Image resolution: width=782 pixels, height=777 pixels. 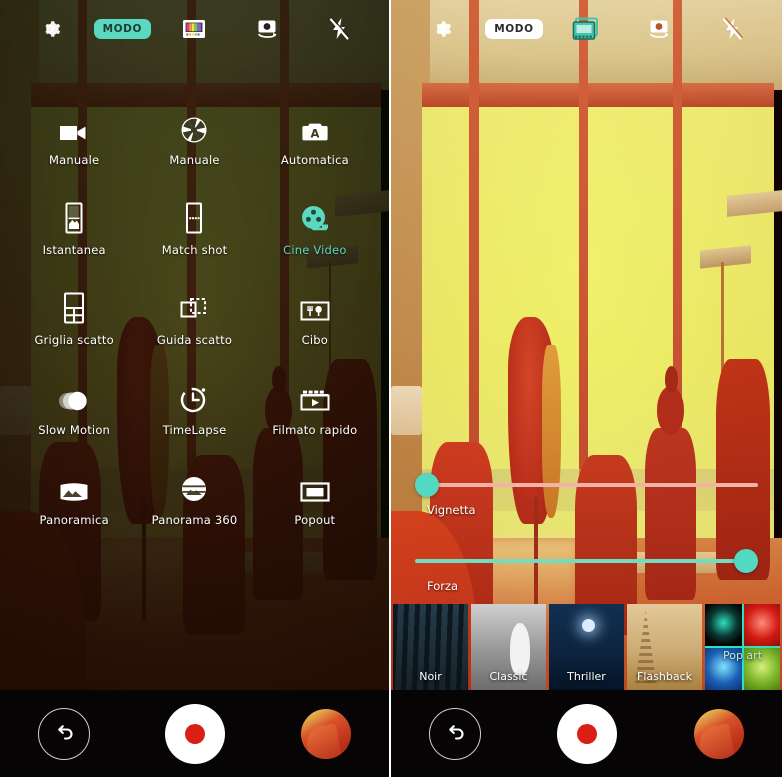 I want to click on mode-label: Manuale, so click(x=194, y=160).